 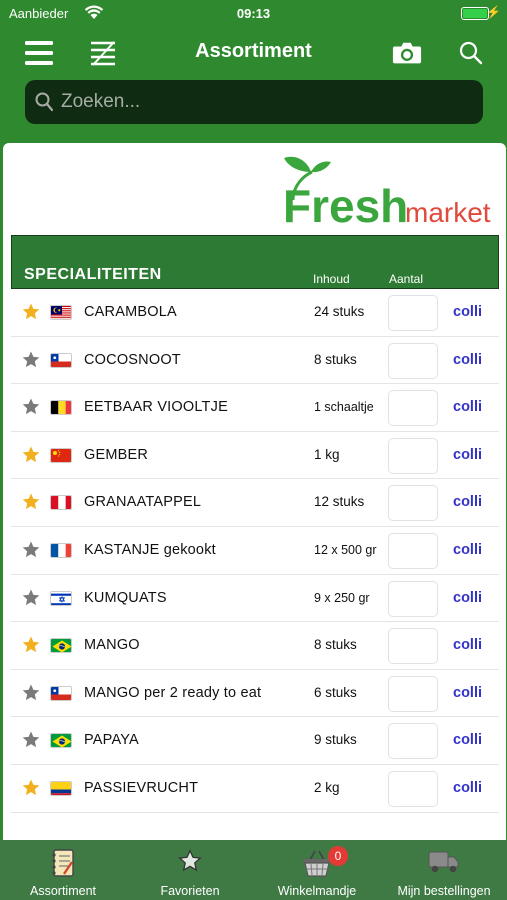 What do you see at coordinates (345, 206) in the screenshot?
I see `svg-text: Fresh` at bounding box center [345, 206].